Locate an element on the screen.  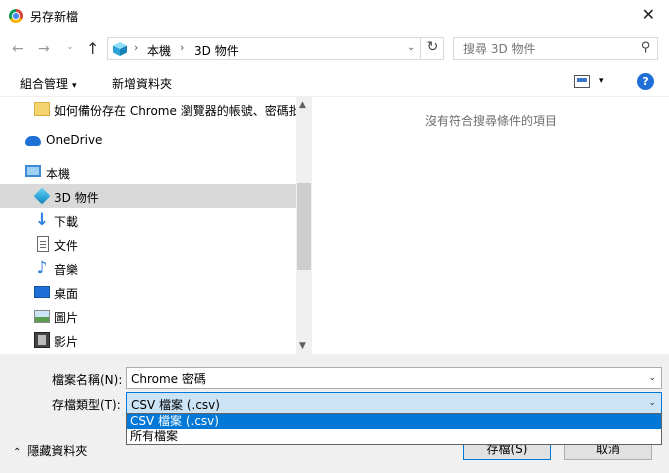
filetype-dropdown-list: CSV 檔案 (.csv) 所有檔案 is located at coordinates (394, 429).